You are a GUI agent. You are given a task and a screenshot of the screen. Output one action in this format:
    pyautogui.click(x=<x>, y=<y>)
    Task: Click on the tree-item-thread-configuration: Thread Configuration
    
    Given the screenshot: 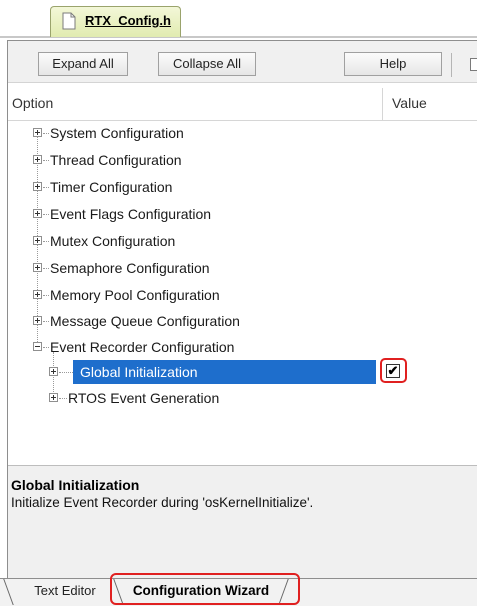 What is the action you would take?
    pyautogui.click(x=116, y=160)
    